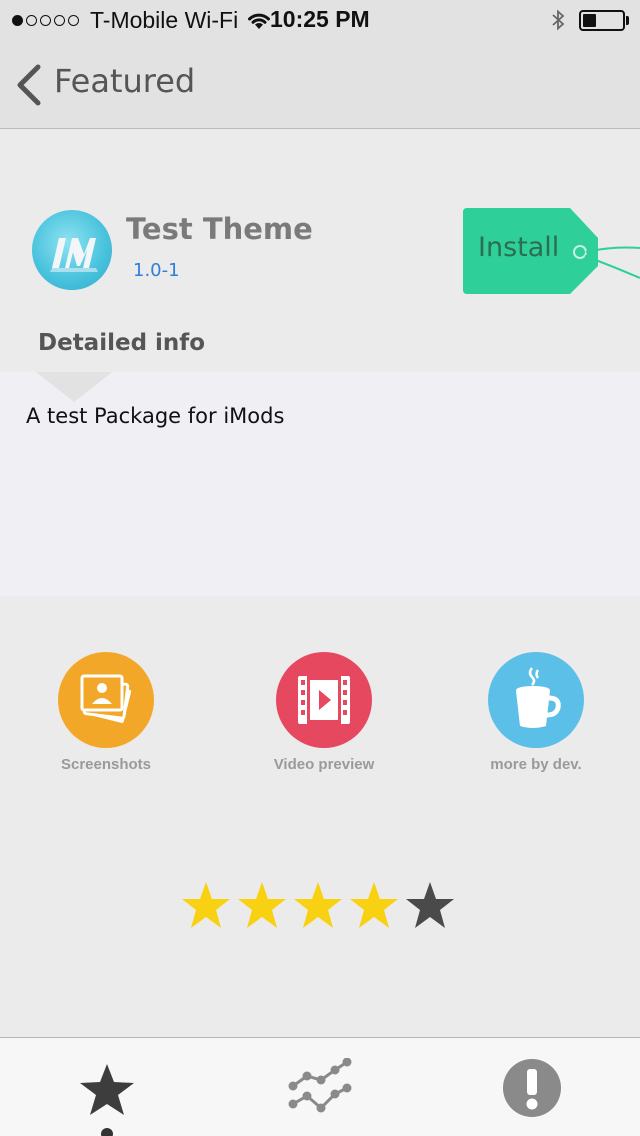 Image resolution: width=640 pixels, height=1136 pixels. I want to click on exclamation-icon, so click(532, 1088).